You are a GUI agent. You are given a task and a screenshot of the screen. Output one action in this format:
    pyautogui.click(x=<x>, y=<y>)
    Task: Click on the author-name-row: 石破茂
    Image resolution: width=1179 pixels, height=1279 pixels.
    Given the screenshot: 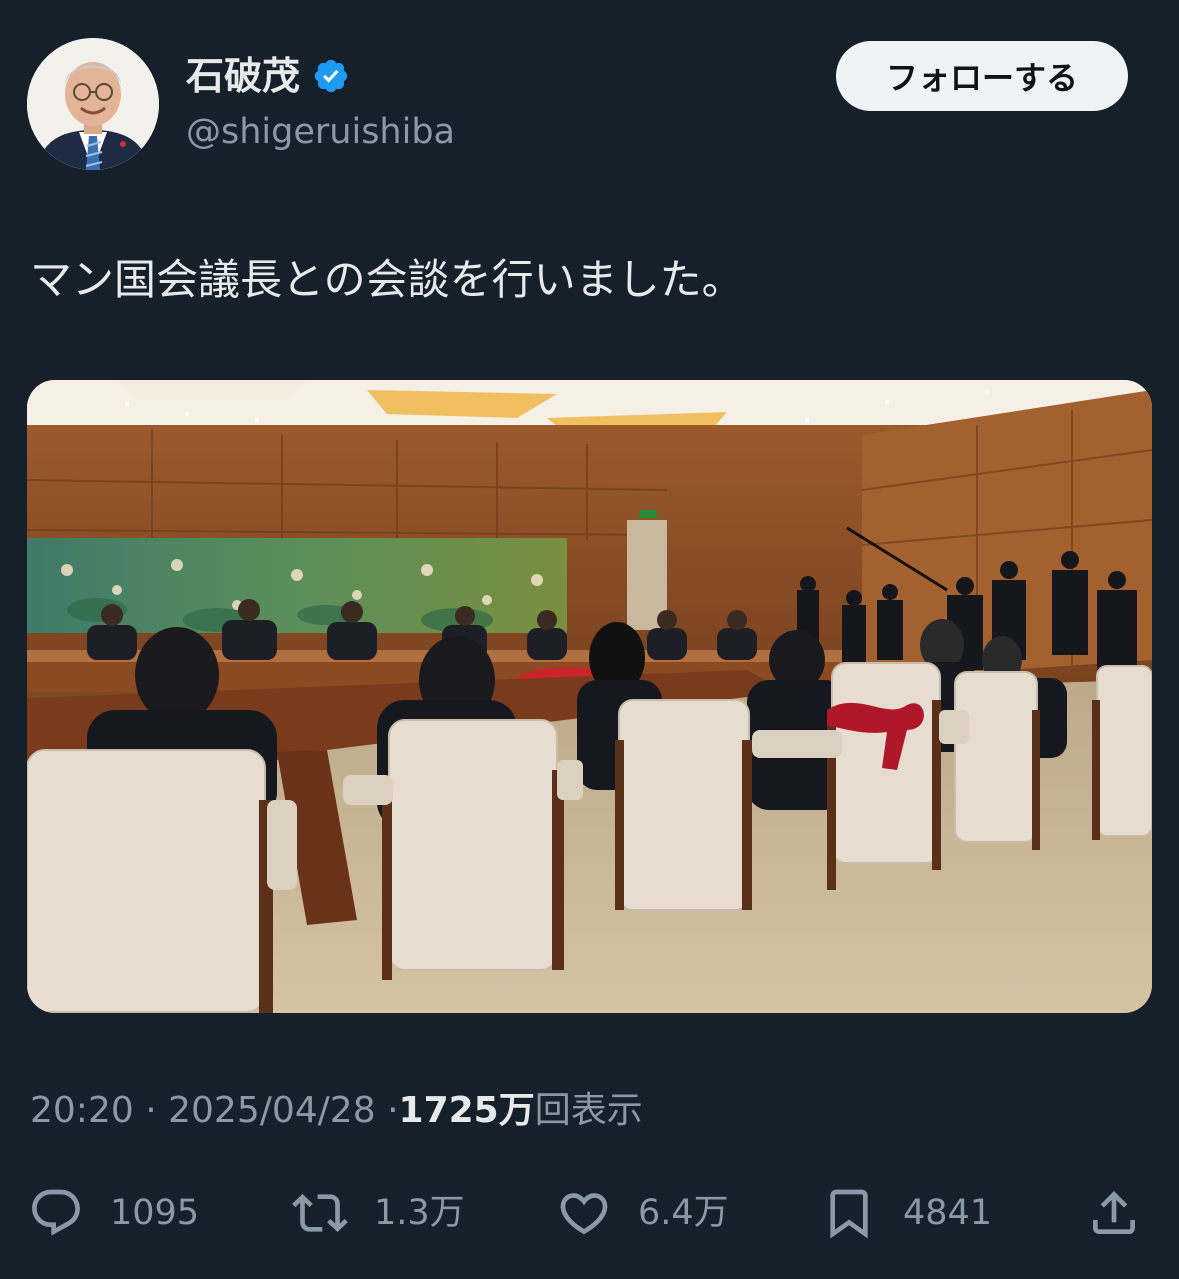 What is the action you would take?
    pyautogui.click(x=268, y=76)
    